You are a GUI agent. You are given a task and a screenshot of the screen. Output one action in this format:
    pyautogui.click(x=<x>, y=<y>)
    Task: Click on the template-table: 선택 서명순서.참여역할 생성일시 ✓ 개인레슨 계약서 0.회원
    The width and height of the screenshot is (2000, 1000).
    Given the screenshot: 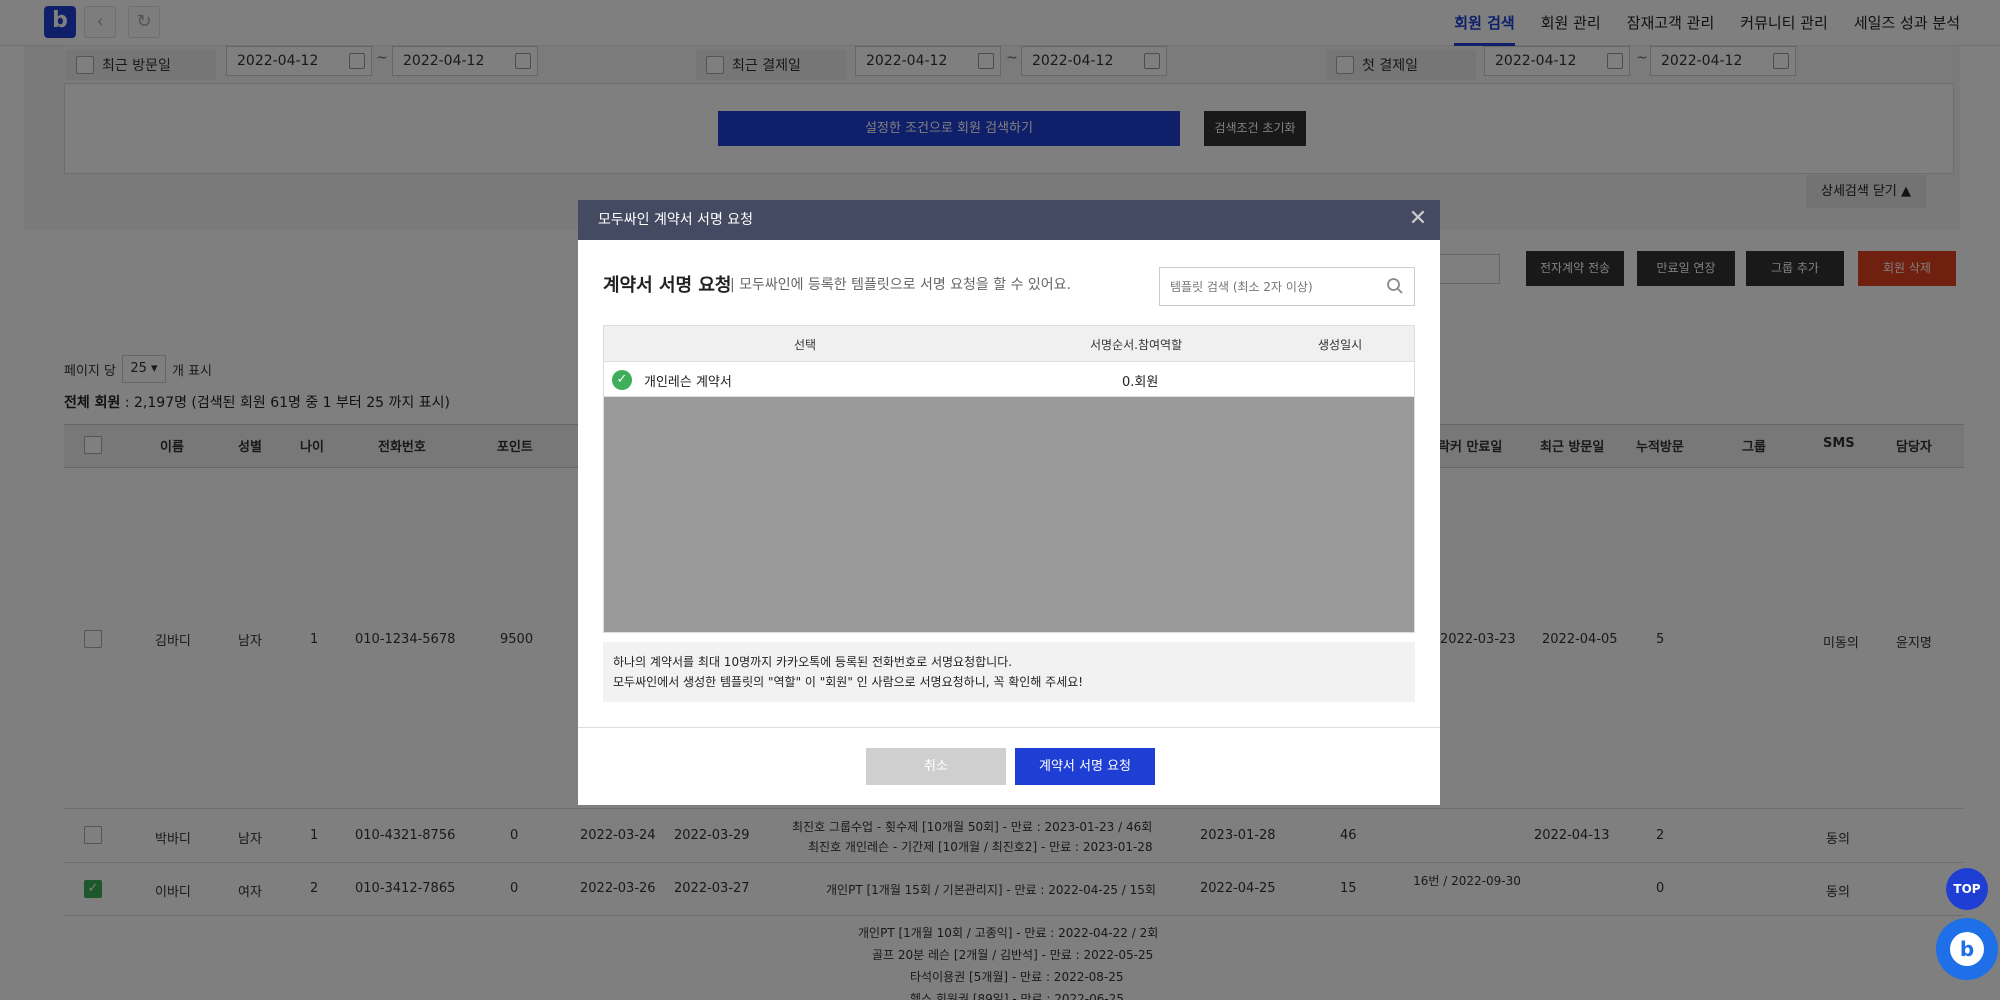 What is the action you would take?
    pyautogui.click(x=1009, y=479)
    